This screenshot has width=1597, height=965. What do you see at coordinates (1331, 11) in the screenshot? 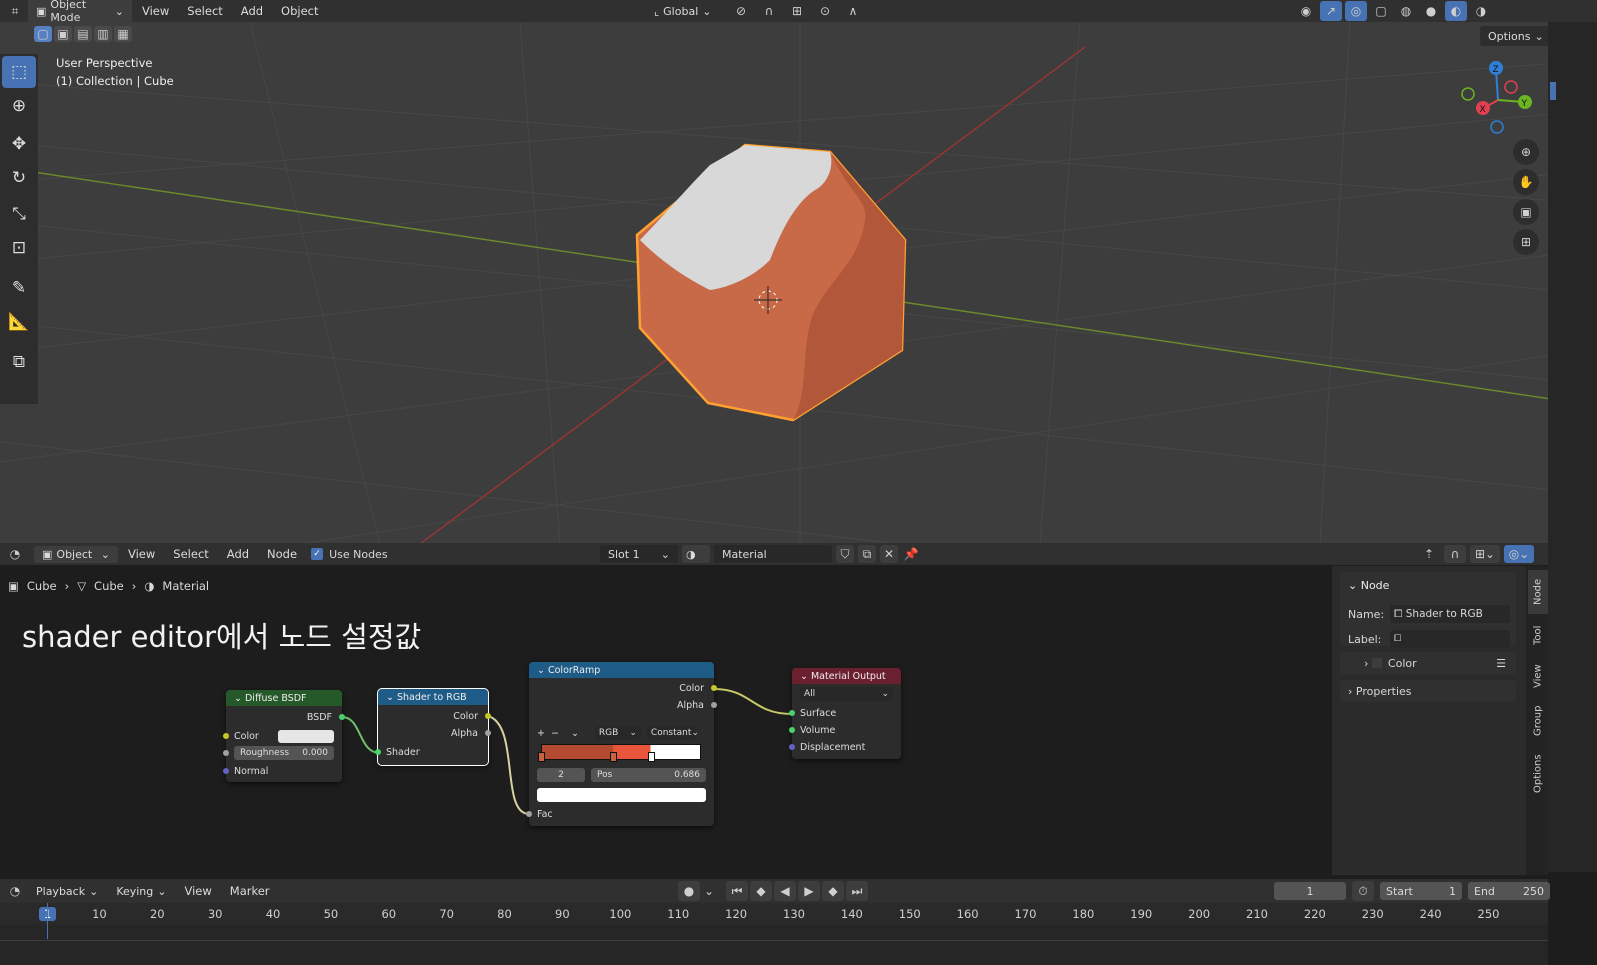
I see `gizmo-icon: ↗` at bounding box center [1331, 11].